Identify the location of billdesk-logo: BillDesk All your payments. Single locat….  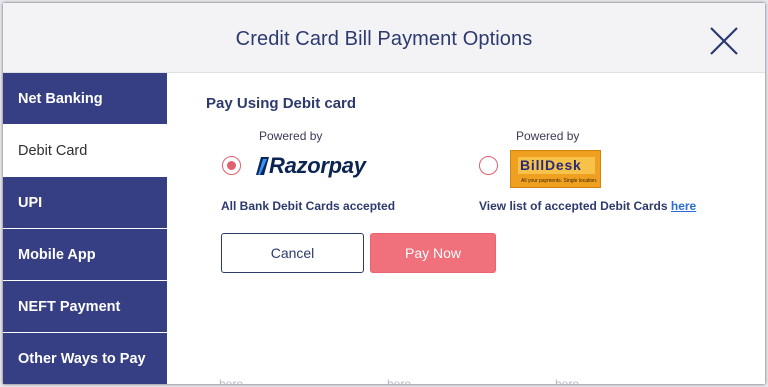
(555, 169).